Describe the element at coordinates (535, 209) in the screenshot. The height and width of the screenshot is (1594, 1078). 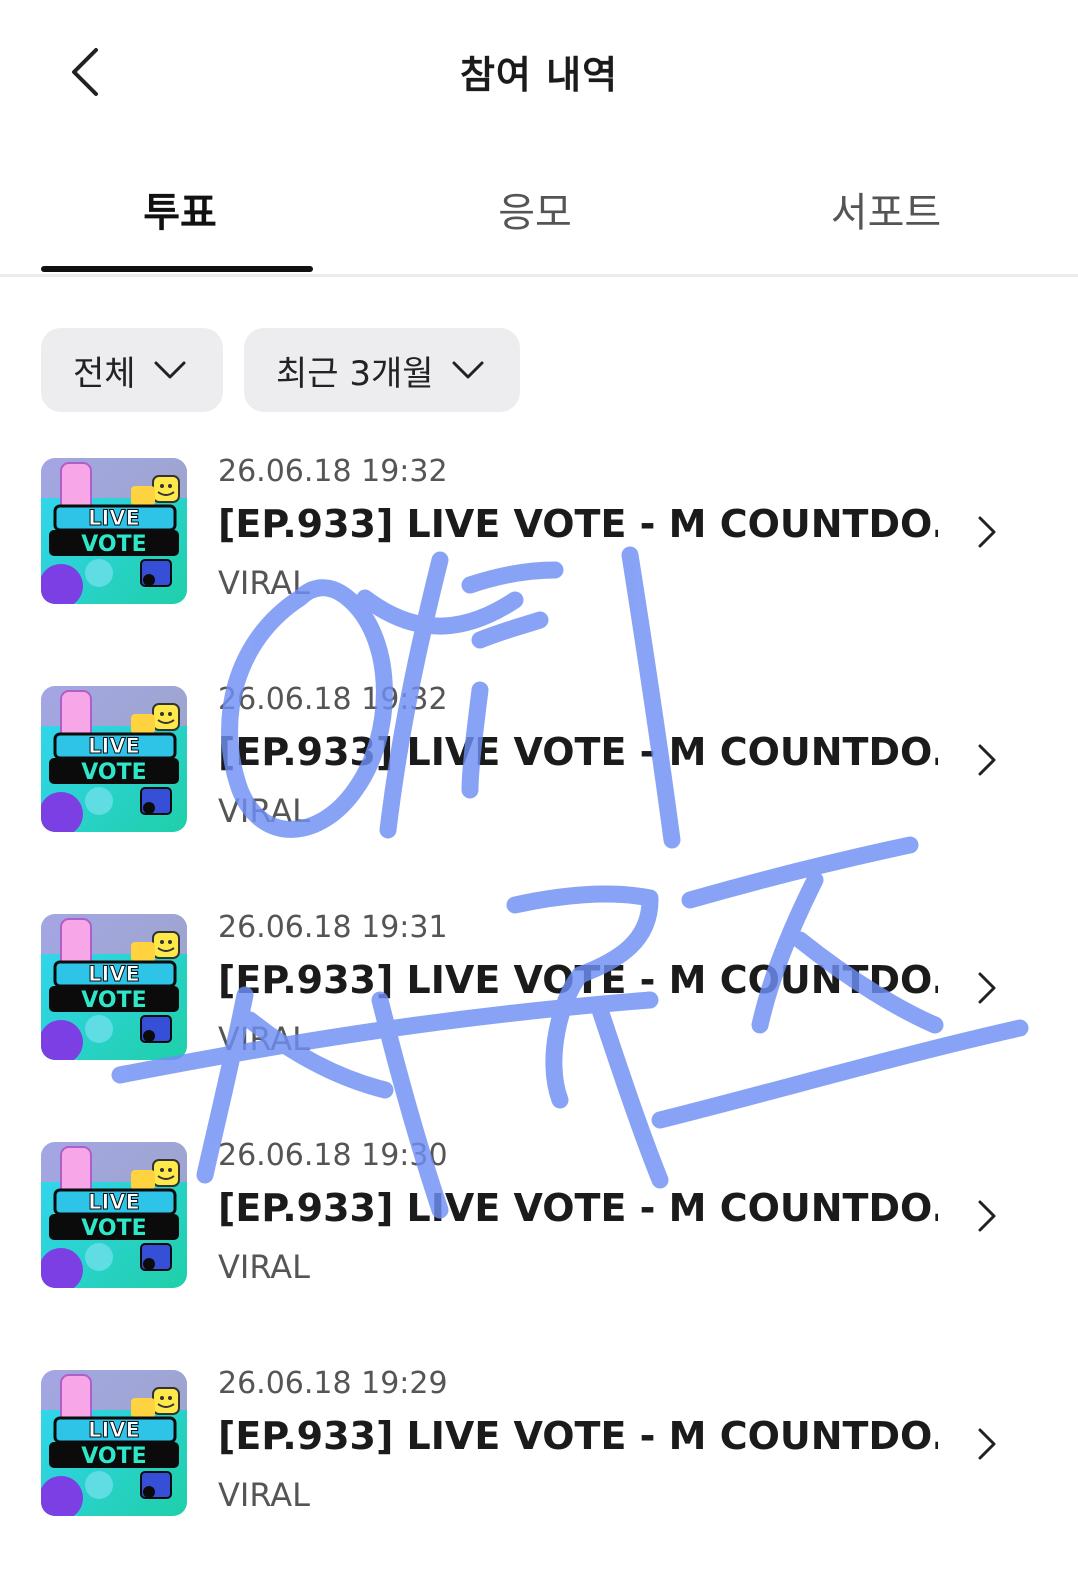
I see `tab-entry: 응모` at that location.